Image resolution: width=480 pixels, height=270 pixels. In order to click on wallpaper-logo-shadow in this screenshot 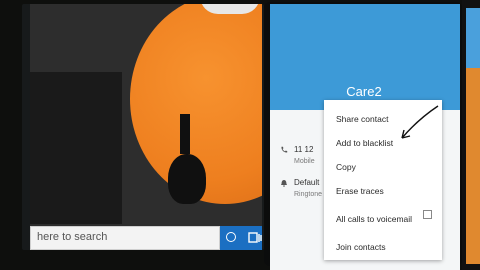, I will do `click(187, 179)`.